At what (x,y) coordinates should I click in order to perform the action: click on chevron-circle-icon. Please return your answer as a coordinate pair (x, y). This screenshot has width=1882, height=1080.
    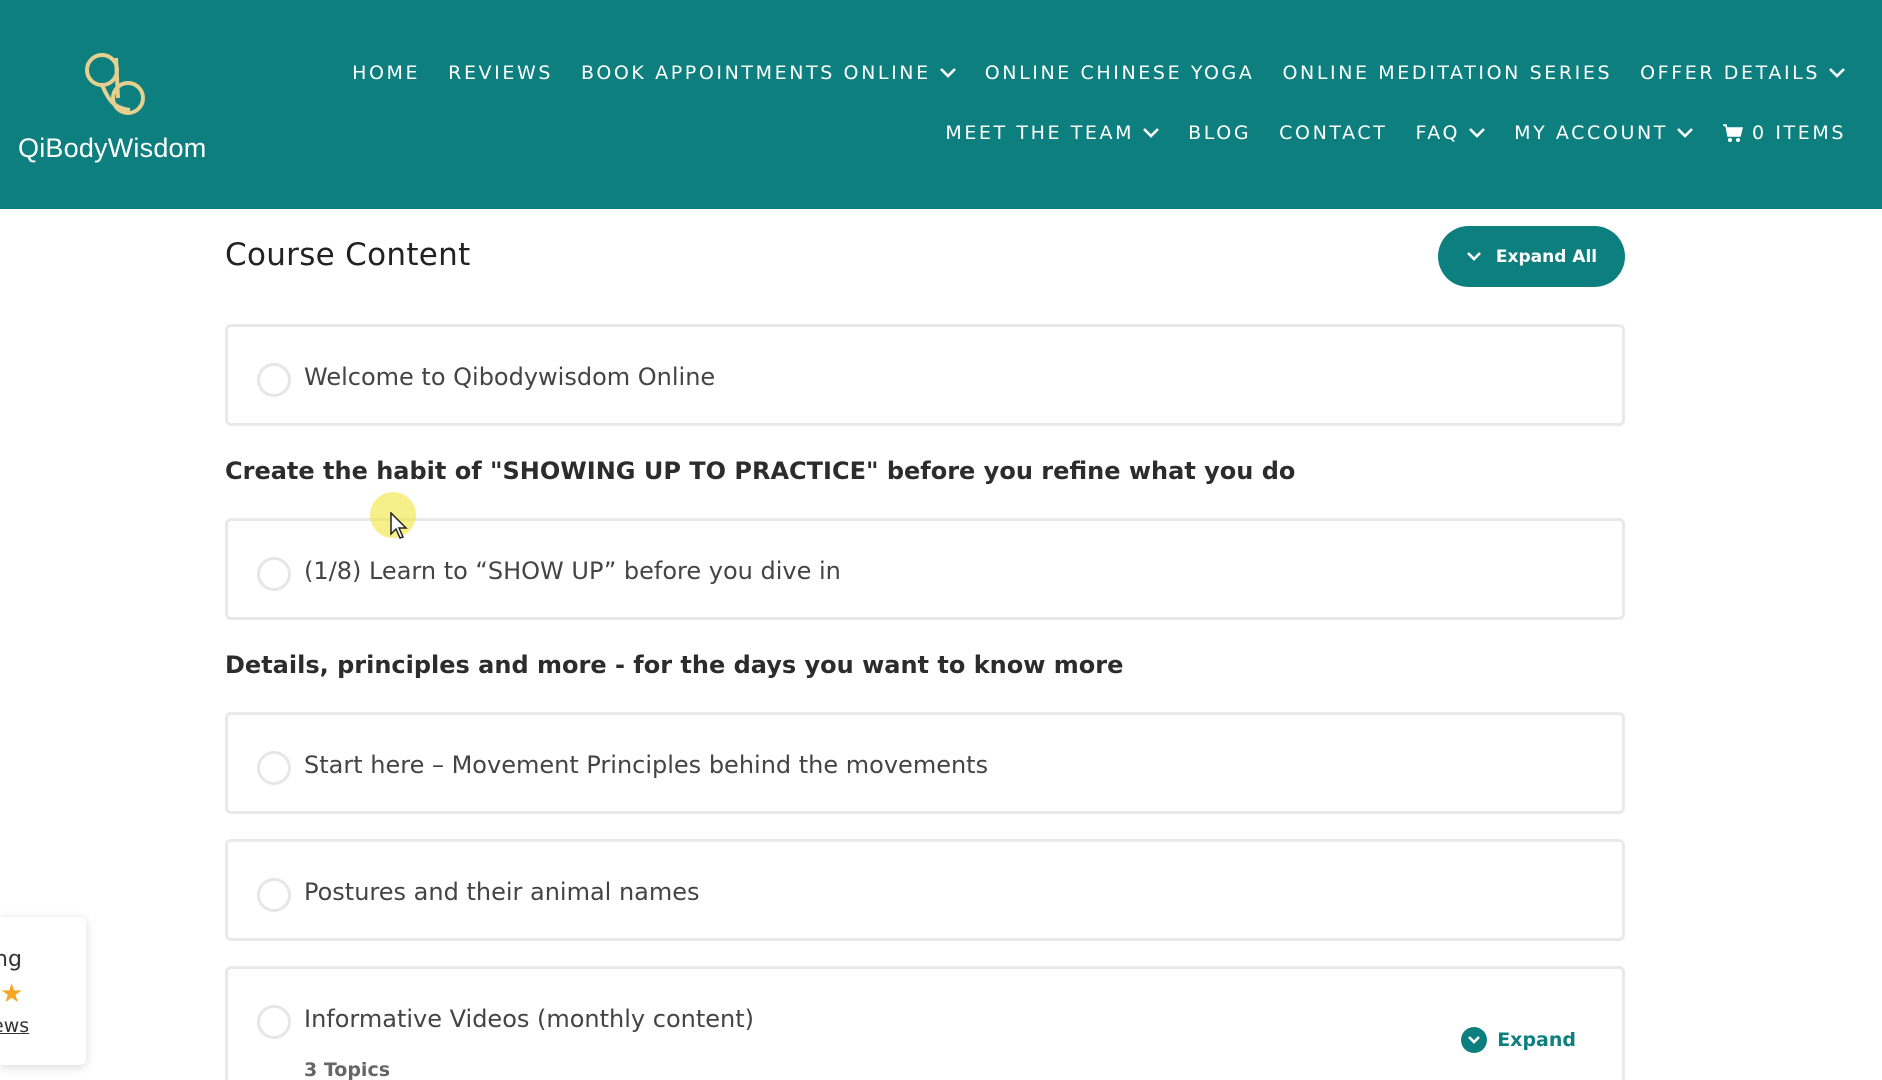
    Looking at the image, I should click on (1474, 1040).